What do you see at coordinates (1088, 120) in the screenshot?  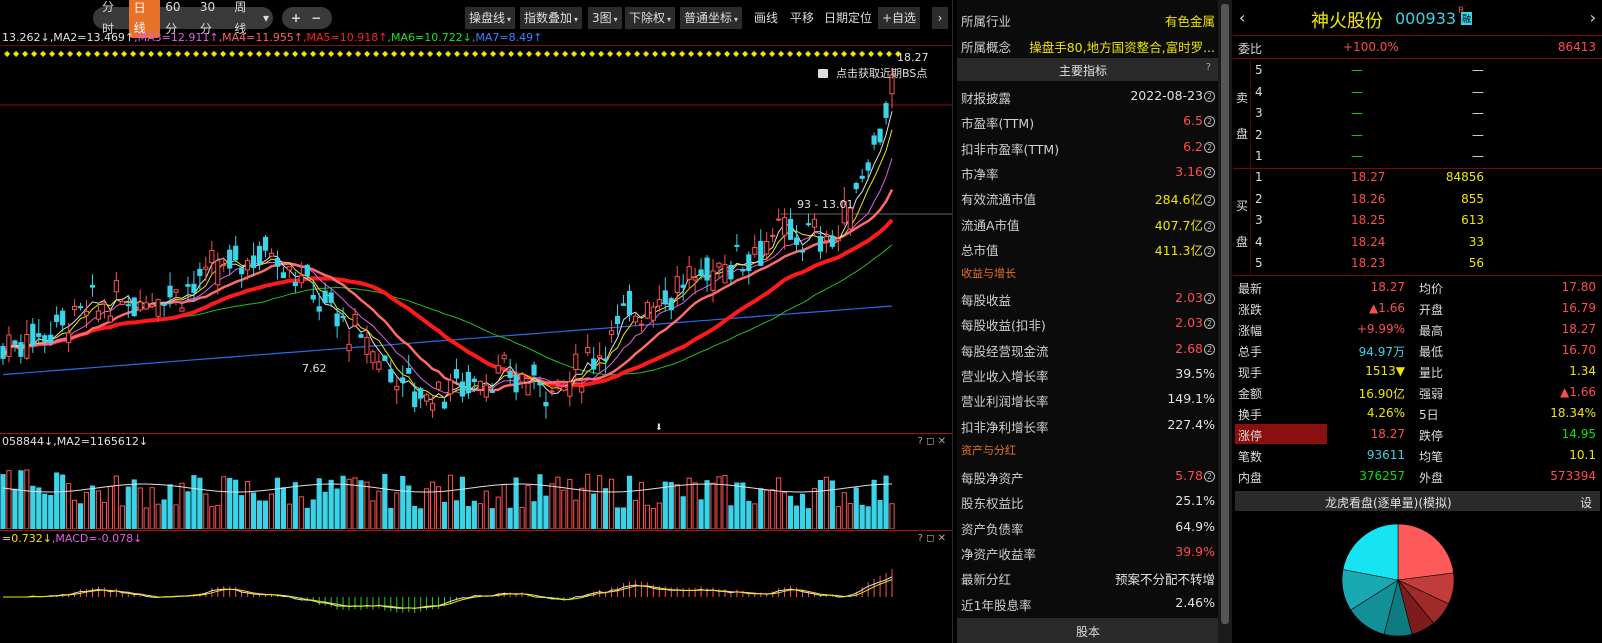 I see `indicator-row: 市盈率(TTM) 6.5 2` at bounding box center [1088, 120].